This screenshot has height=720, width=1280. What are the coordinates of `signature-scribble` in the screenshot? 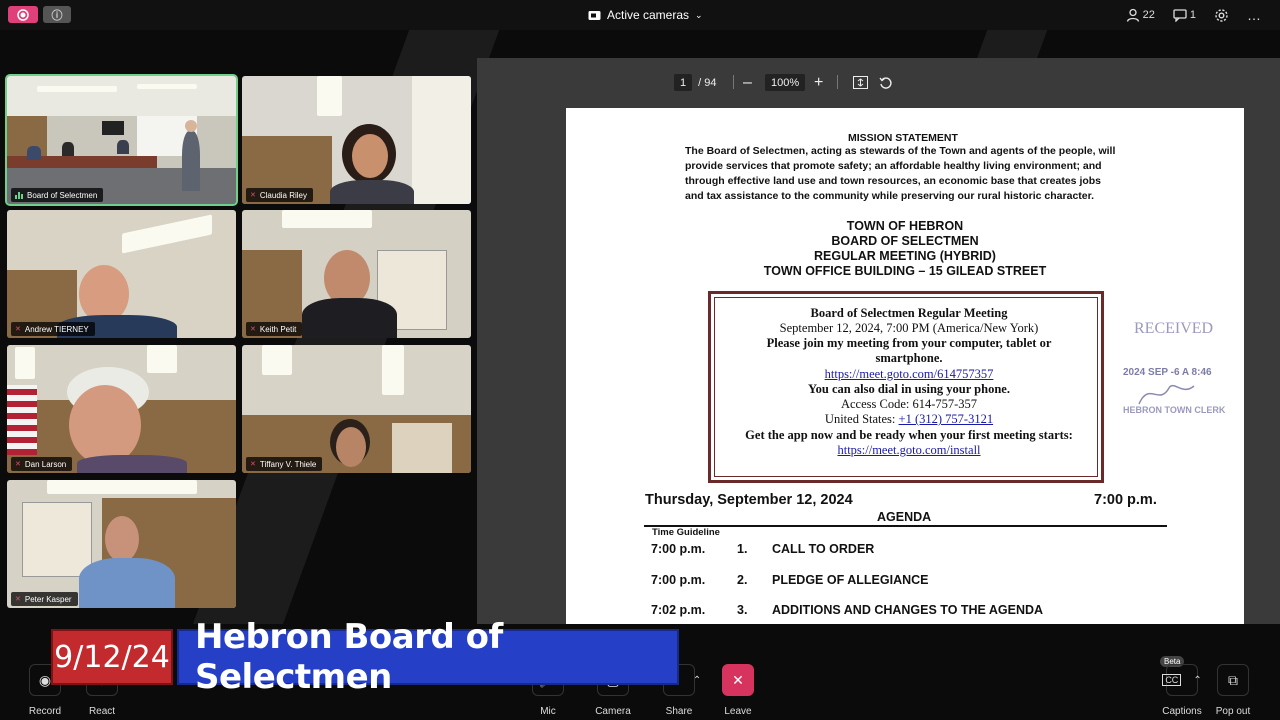 It's located at (1166, 394).